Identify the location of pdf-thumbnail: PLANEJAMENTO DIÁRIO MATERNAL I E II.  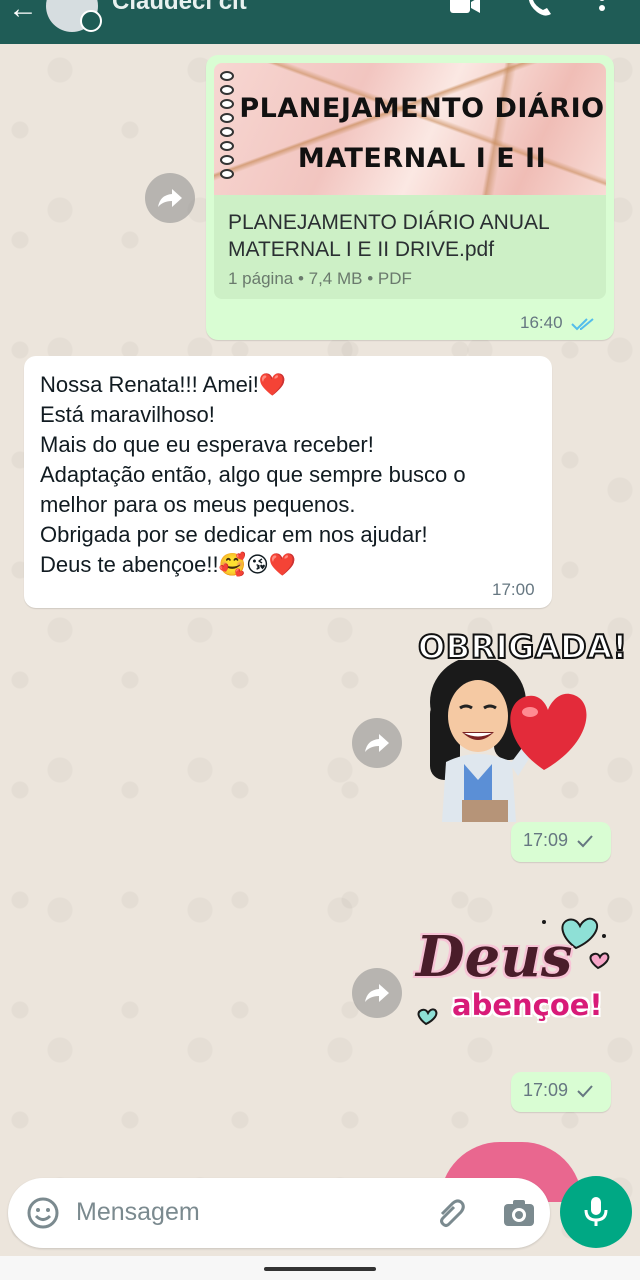
(410, 129).